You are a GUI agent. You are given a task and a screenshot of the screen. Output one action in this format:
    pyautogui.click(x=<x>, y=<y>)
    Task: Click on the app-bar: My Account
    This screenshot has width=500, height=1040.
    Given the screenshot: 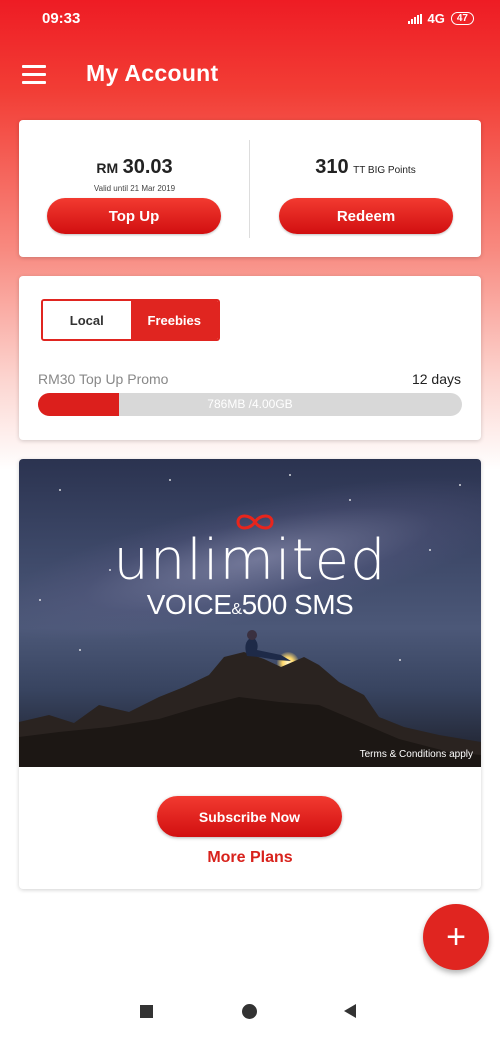 What is the action you would take?
    pyautogui.click(x=250, y=75)
    